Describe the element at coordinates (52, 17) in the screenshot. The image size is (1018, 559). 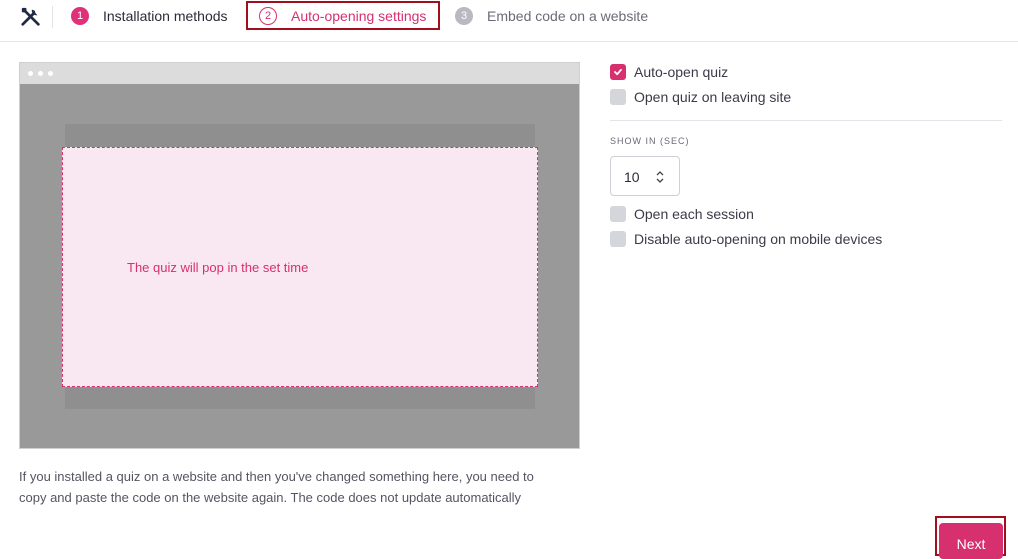
I see `header-divider` at that location.